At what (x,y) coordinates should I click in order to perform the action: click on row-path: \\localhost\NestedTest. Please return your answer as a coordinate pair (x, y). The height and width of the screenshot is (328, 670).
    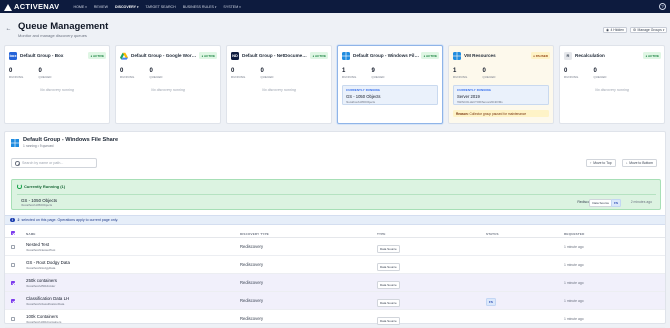
    Looking at the image, I should click on (41, 249).